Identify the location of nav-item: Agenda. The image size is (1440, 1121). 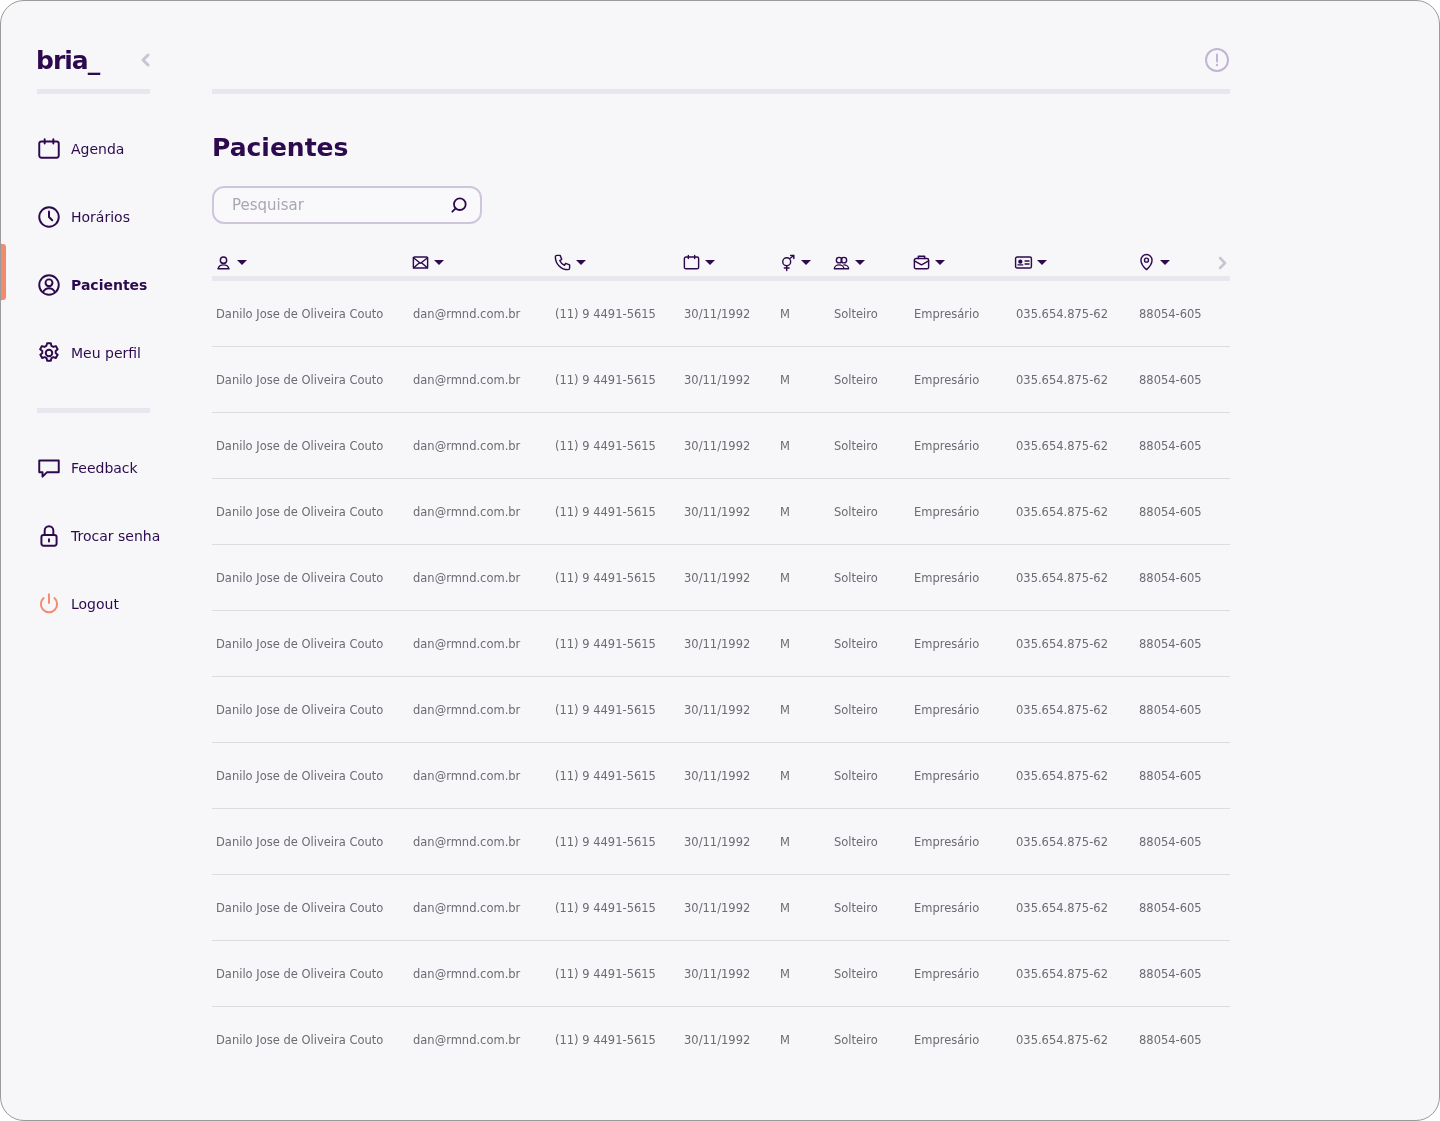
(104, 149).